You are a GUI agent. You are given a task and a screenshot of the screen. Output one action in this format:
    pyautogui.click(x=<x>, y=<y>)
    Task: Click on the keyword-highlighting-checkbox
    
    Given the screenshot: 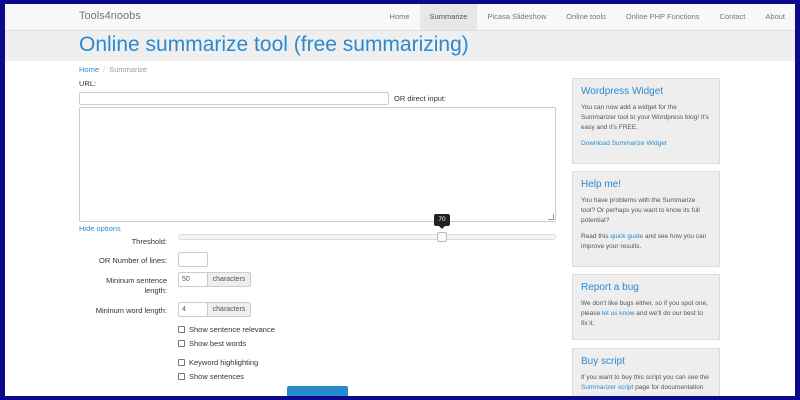 What is the action you would take?
    pyautogui.click(x=181, y=362)
    